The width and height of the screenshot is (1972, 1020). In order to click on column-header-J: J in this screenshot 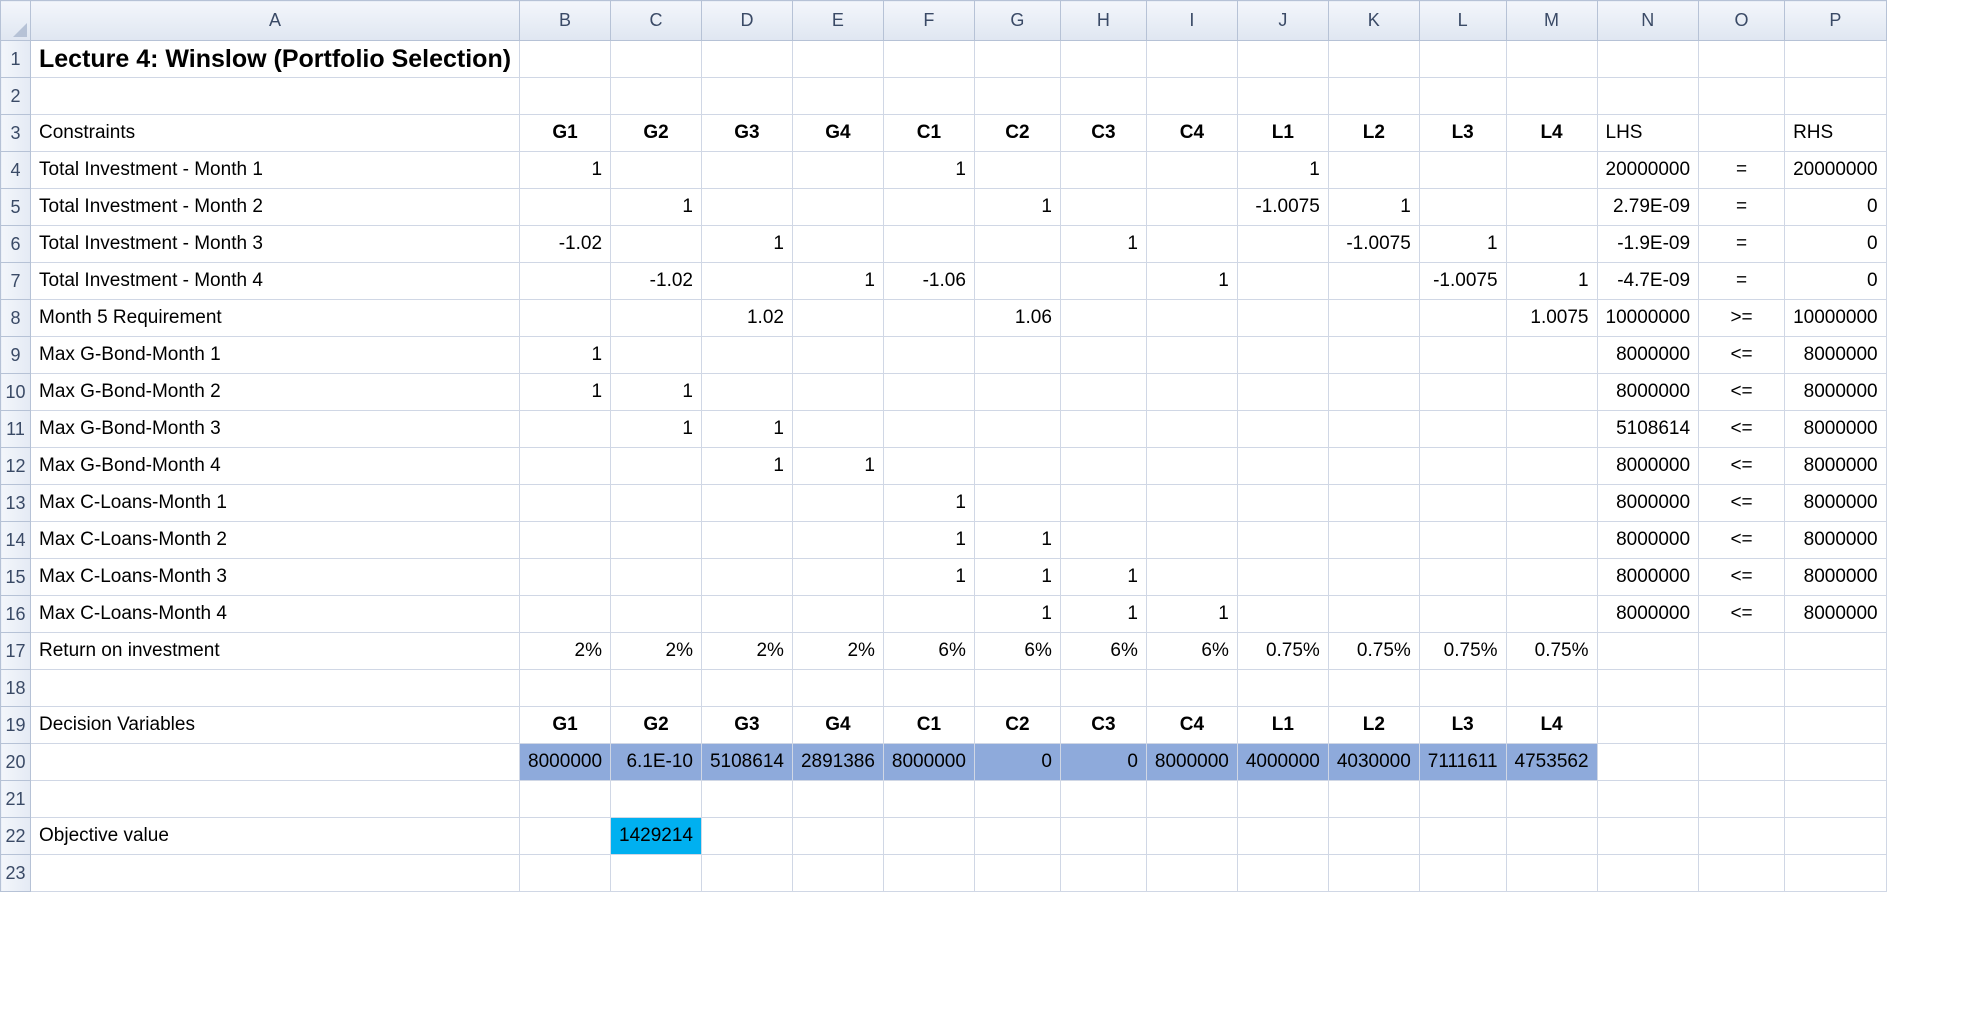, I will do `click(1282, 20)`.